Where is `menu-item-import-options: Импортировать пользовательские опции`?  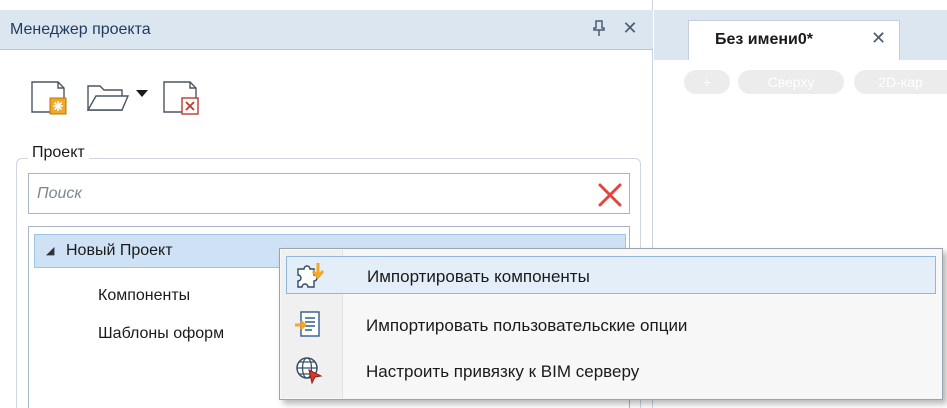 menu-item-import-options: Импортировать пользовательские опции is located at coordinates (611, 325).